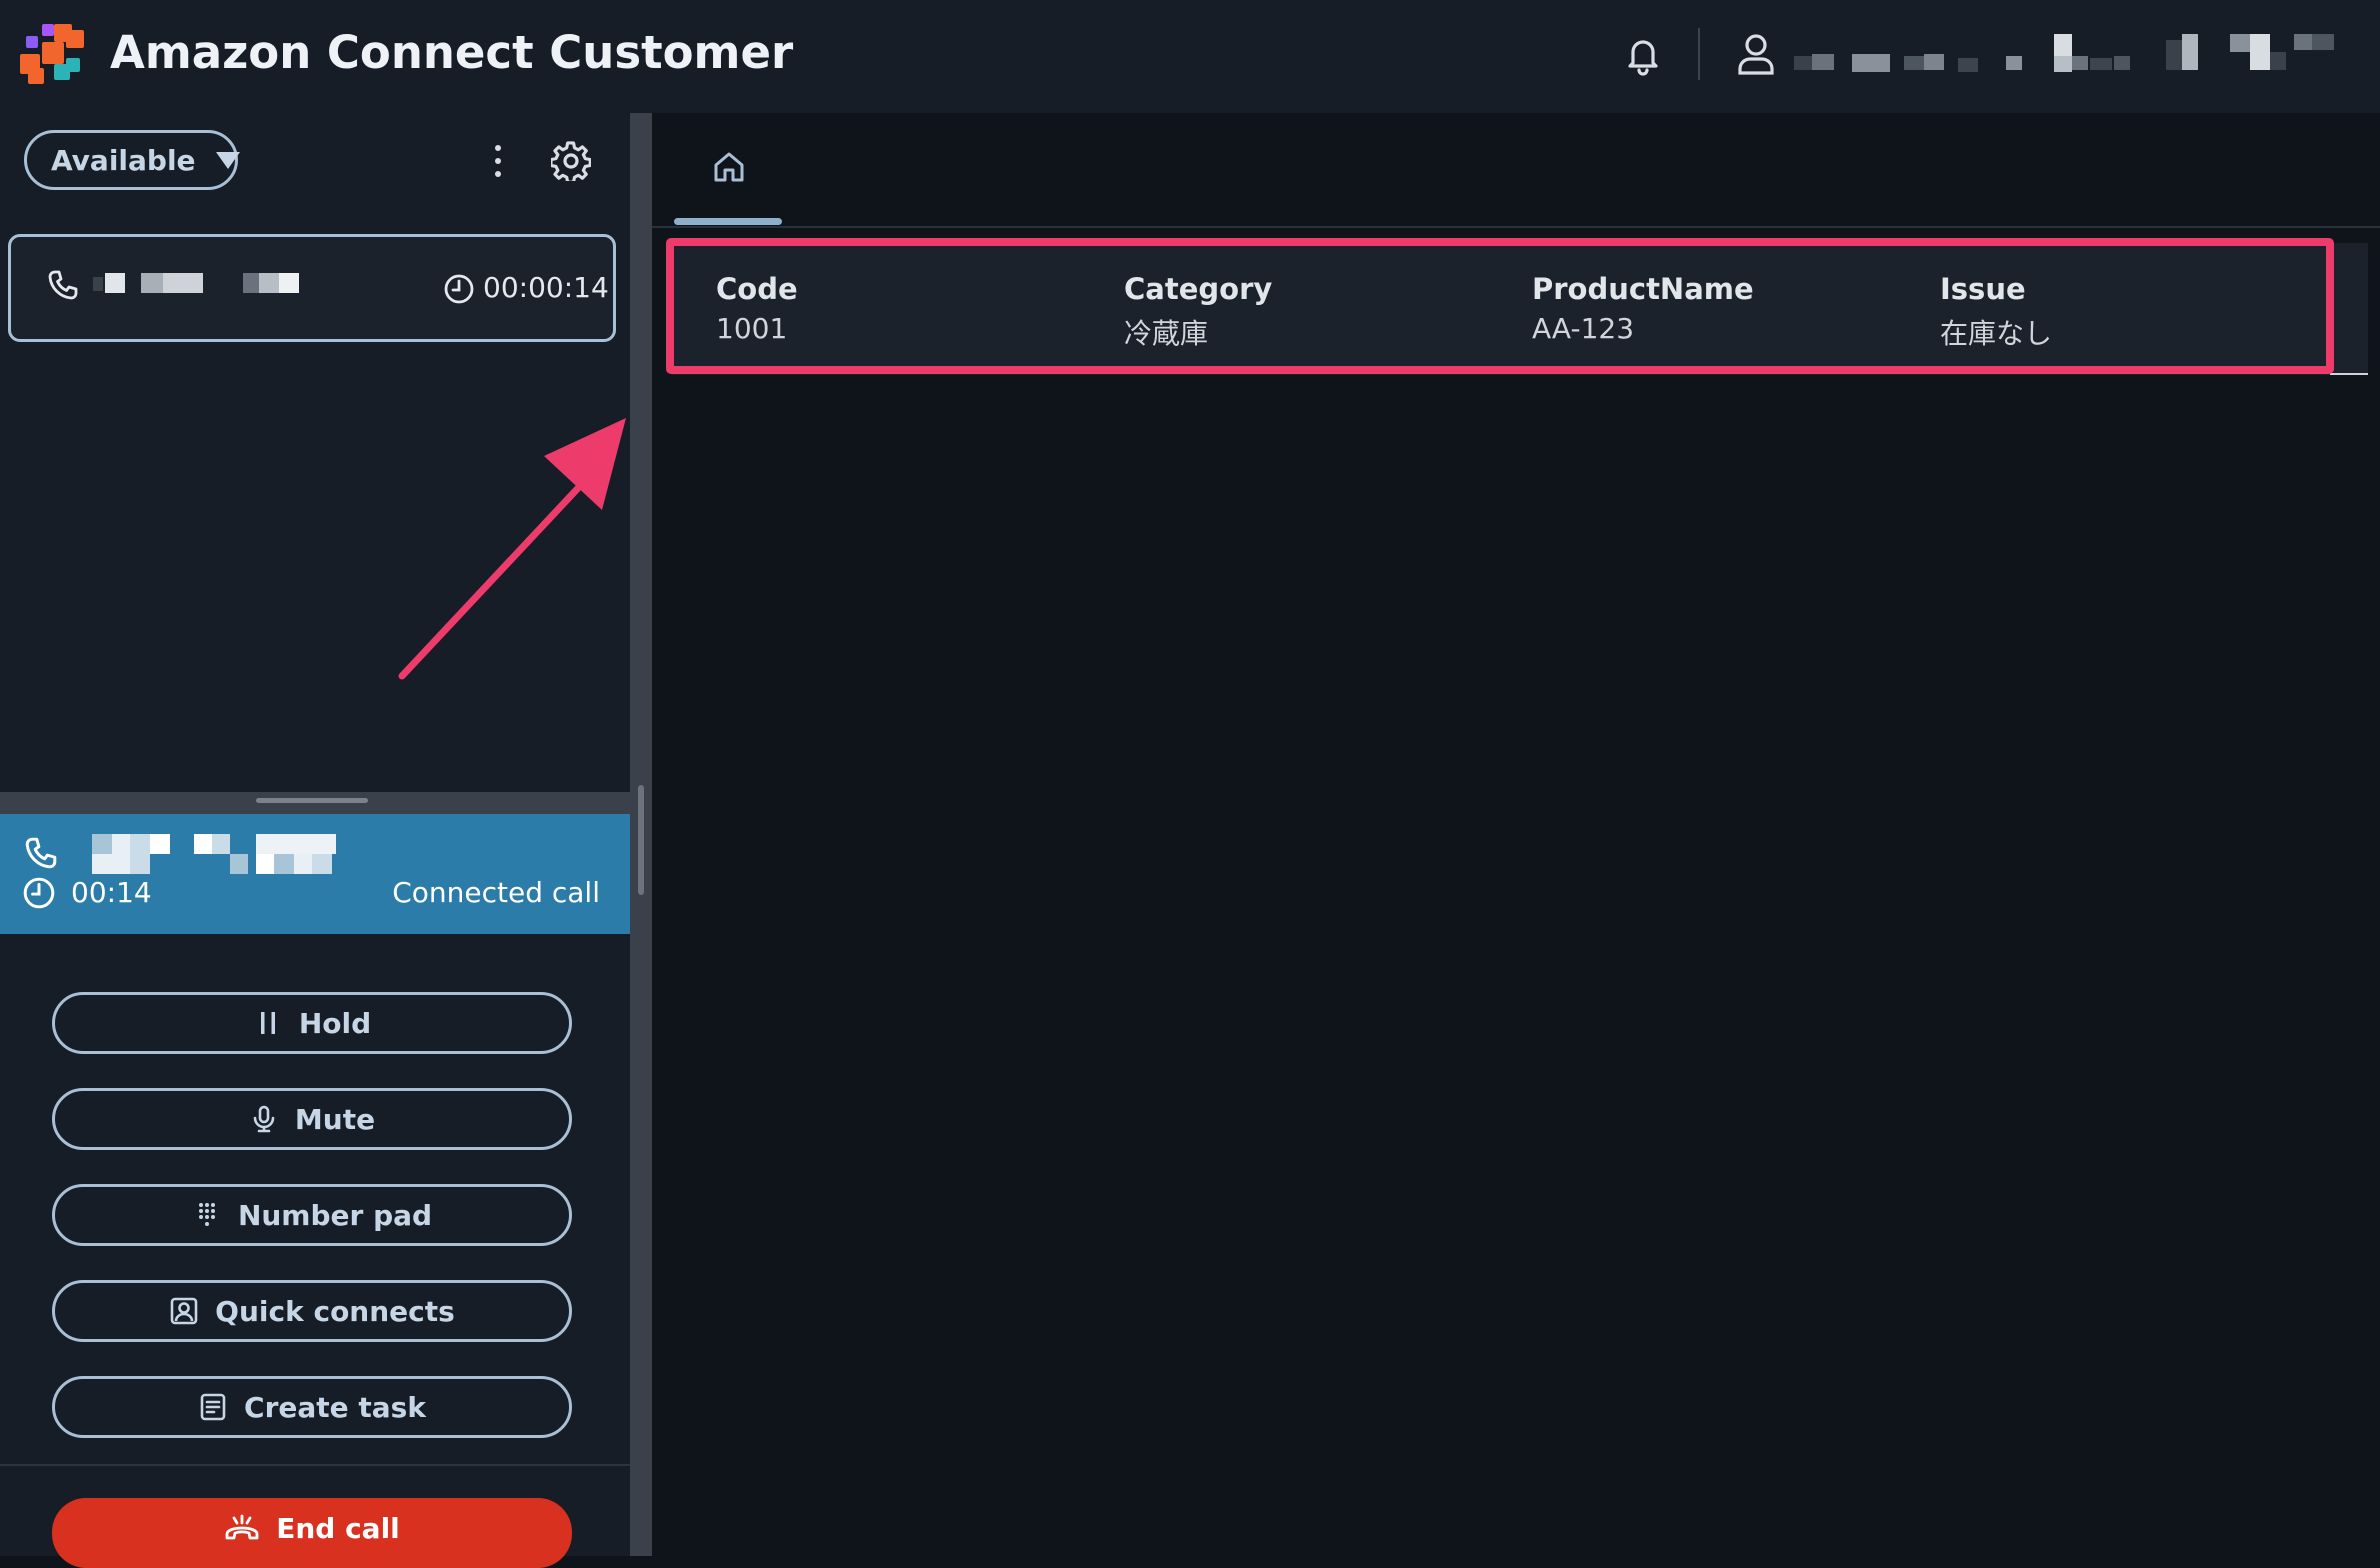 The image size is (2380, 1568). I want to click on create-task-label: Create task, so click(335, 1407).